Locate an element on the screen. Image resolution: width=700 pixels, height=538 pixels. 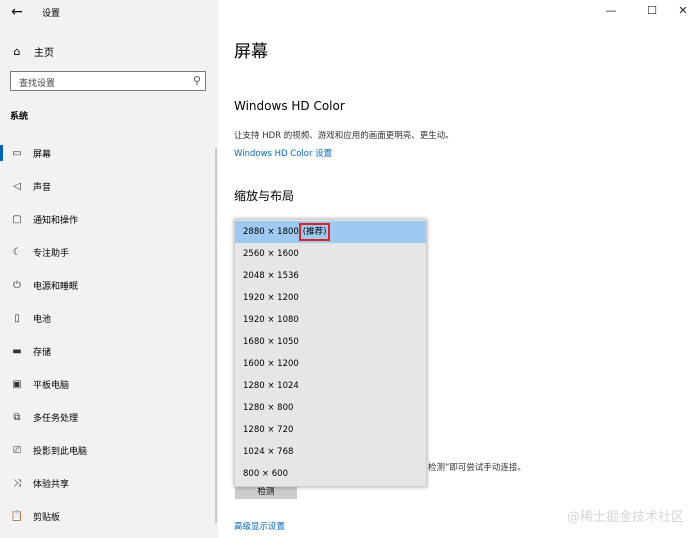
resolution-option-label: 1024 × 768 is located at coordinates (268, 452).